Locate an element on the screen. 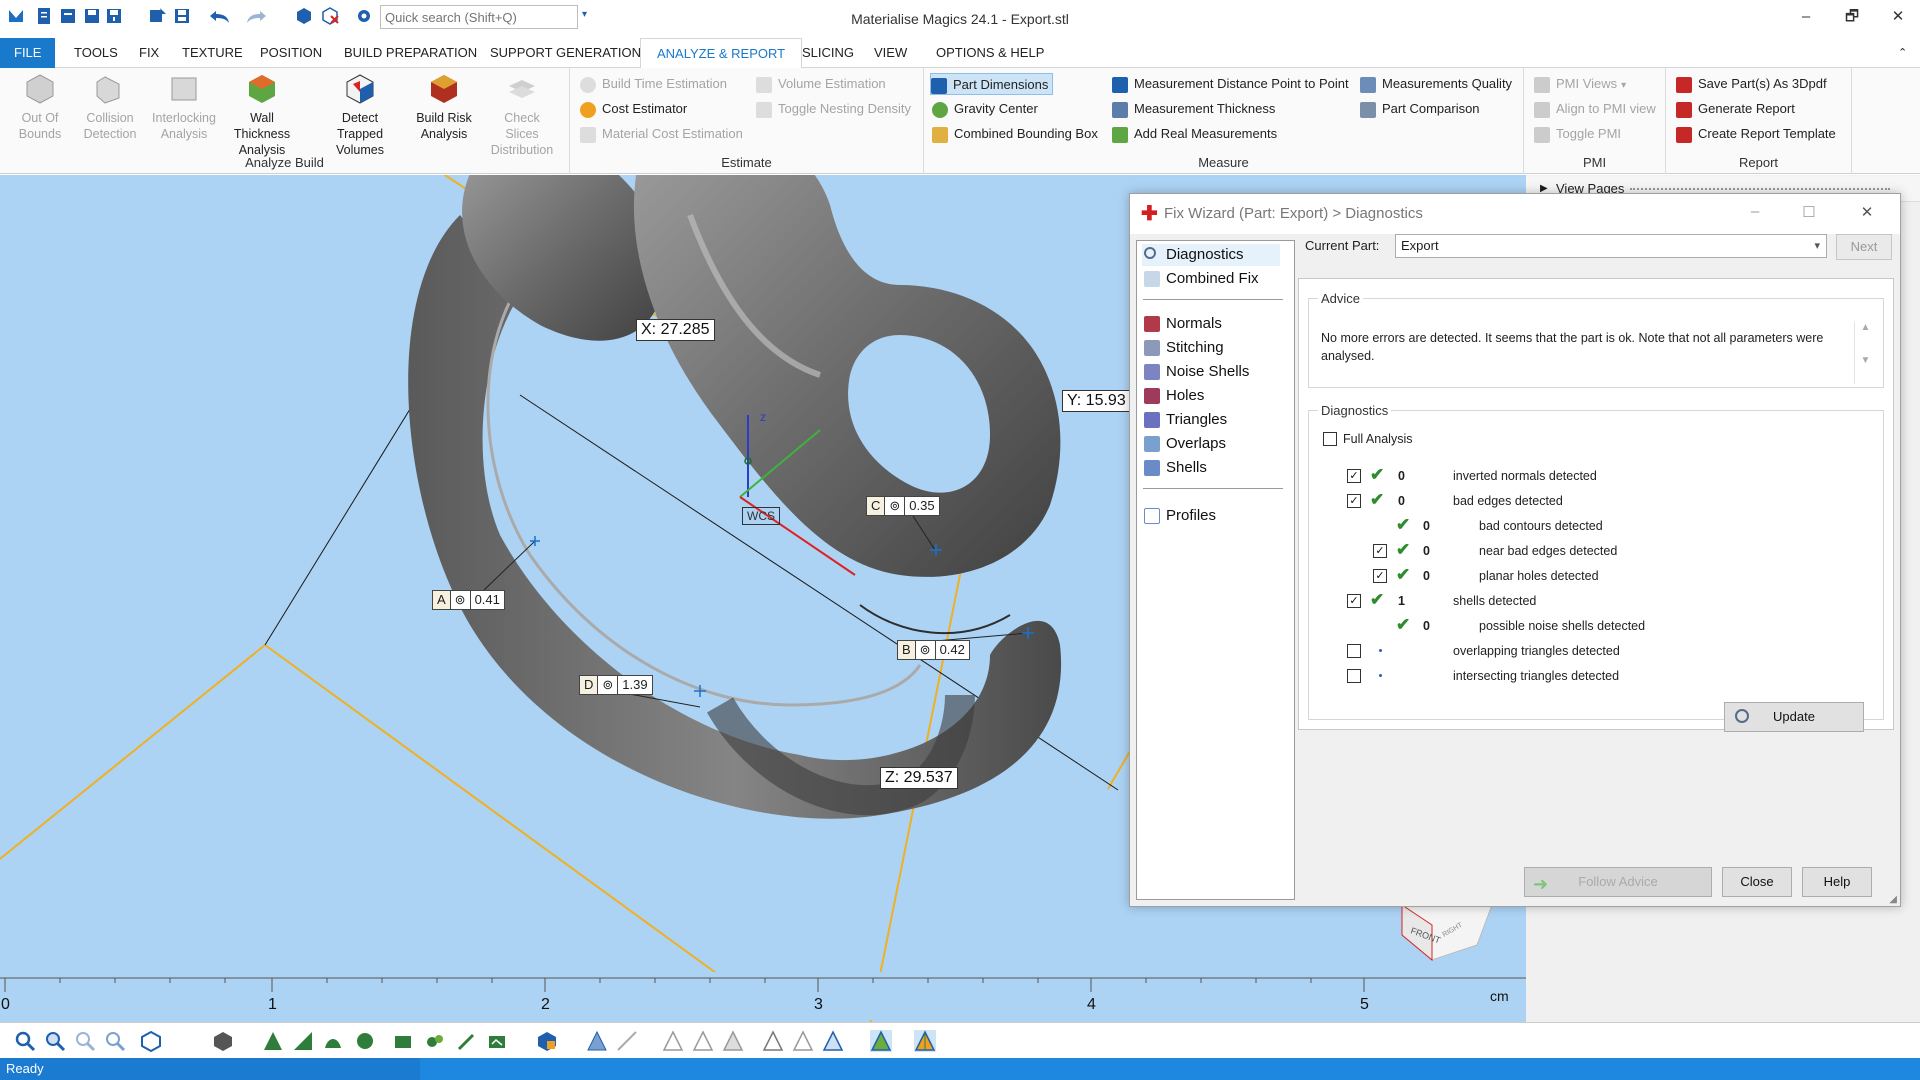  next-button: Next is located at coordinates (1864, 247).